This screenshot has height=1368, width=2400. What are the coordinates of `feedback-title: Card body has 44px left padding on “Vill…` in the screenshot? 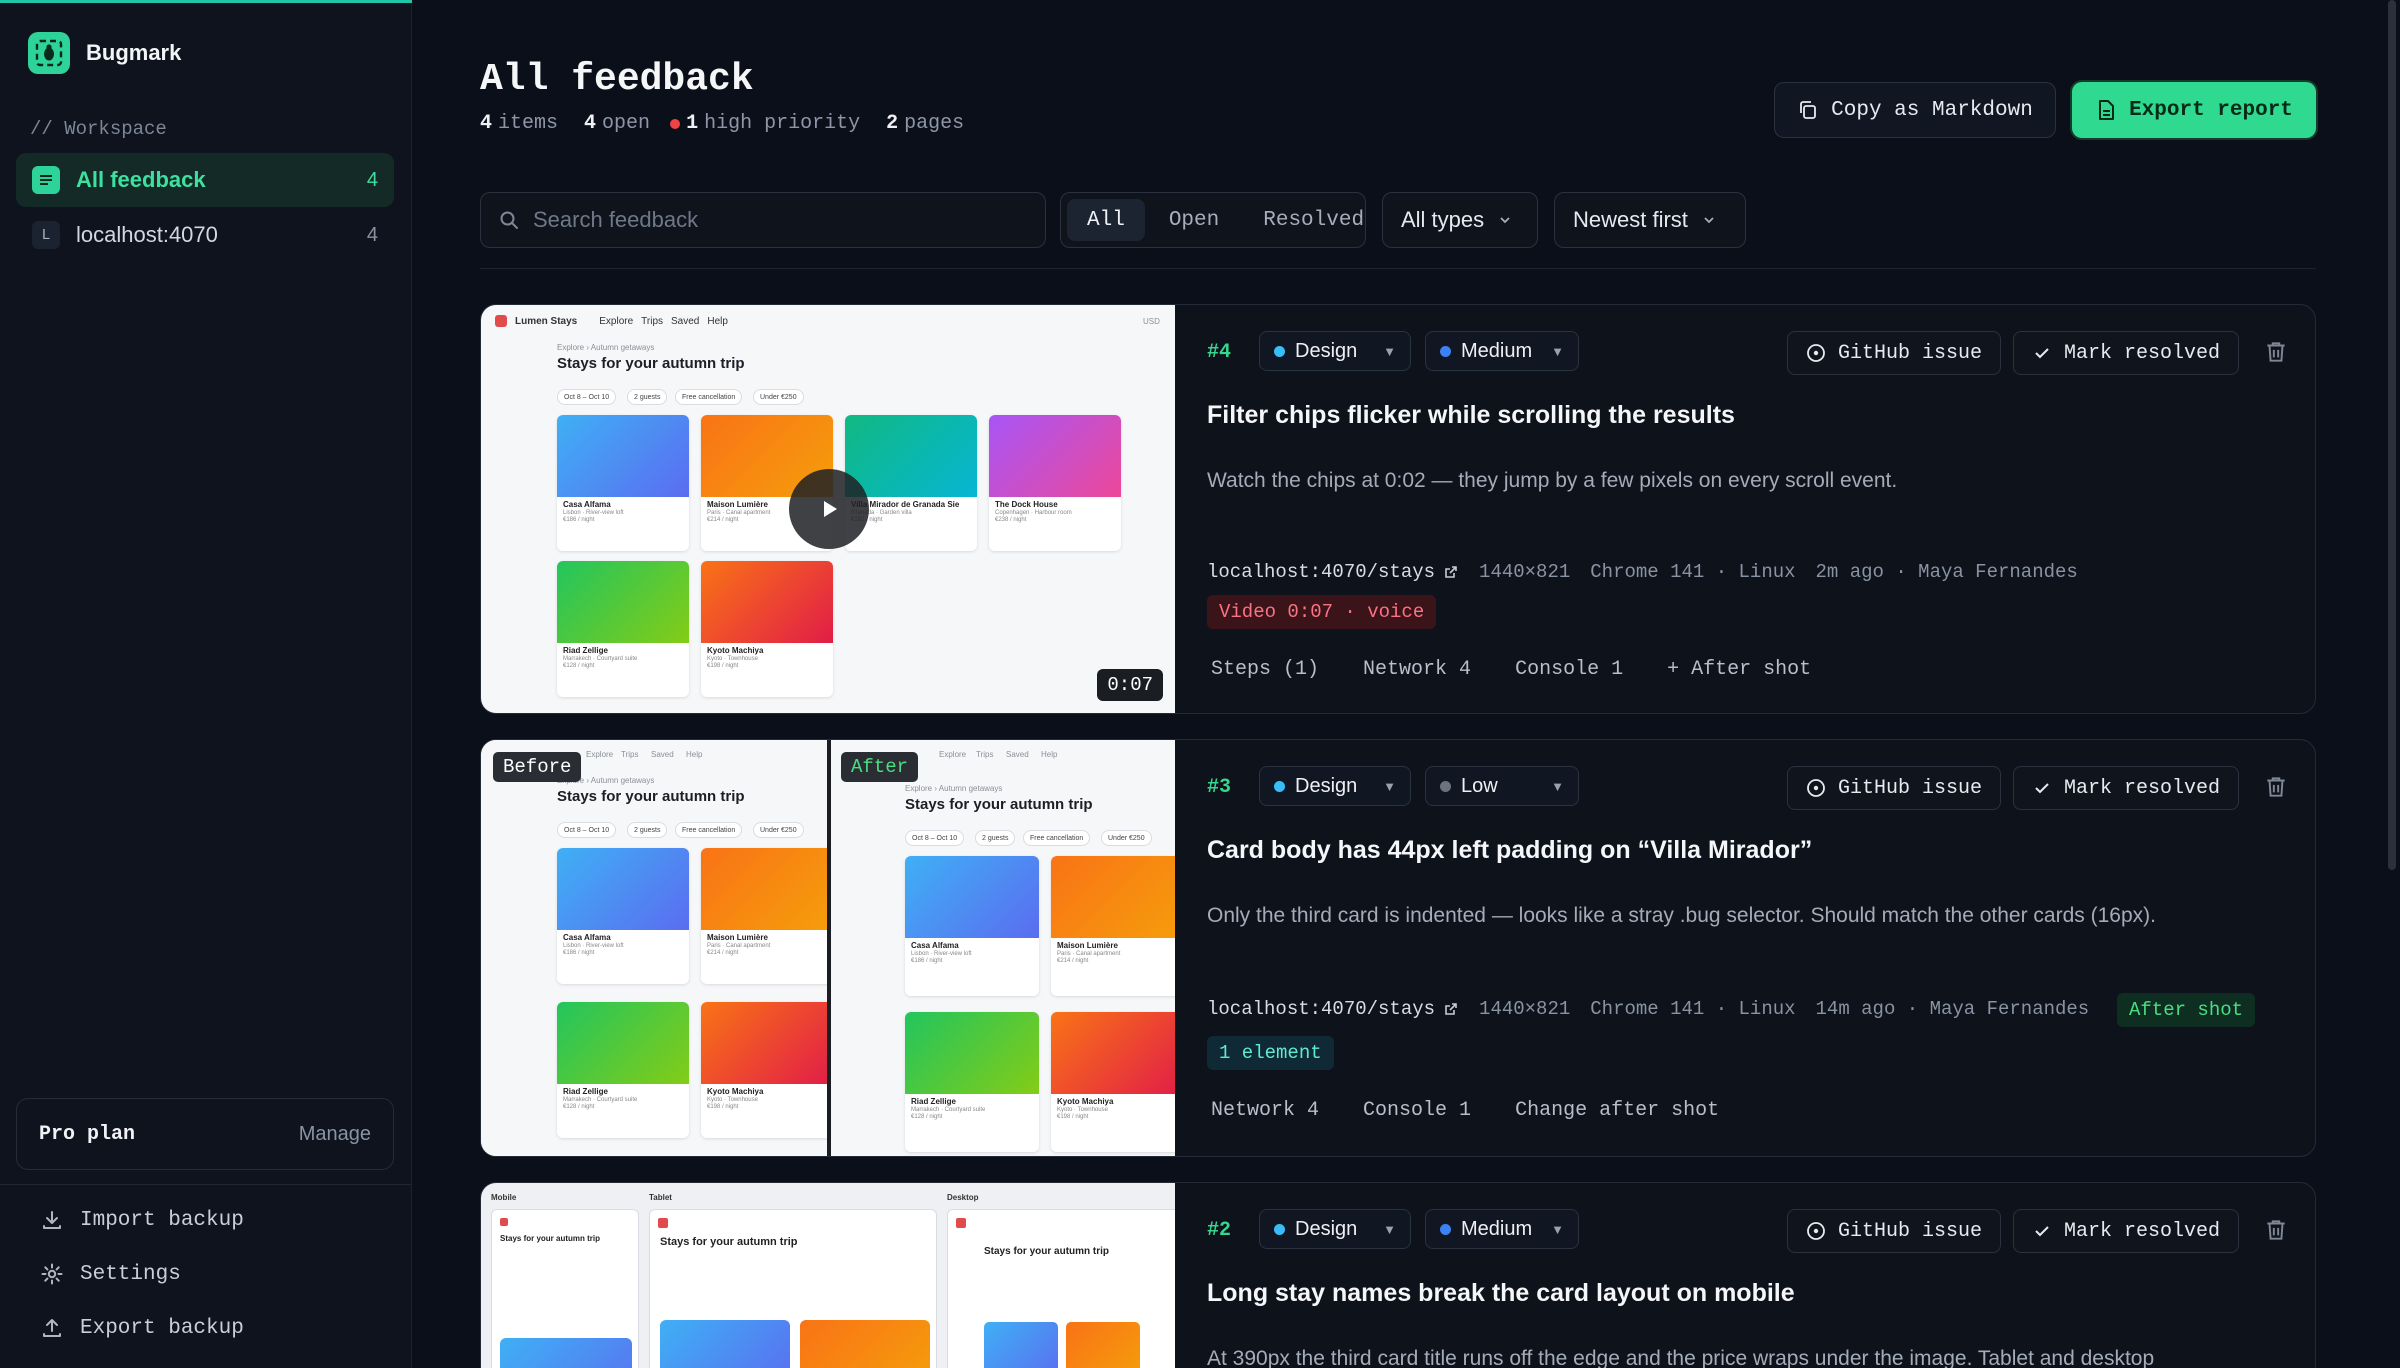 It's located at (1509, 850).